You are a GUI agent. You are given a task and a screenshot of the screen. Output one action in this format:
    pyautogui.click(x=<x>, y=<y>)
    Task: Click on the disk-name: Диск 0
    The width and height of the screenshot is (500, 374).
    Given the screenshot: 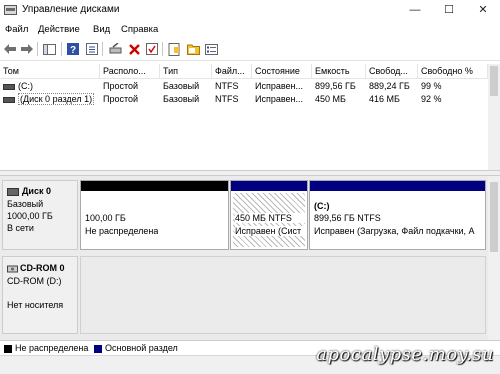 What is the action you would take?
    pyautogui.click(x=36, y=191)
    